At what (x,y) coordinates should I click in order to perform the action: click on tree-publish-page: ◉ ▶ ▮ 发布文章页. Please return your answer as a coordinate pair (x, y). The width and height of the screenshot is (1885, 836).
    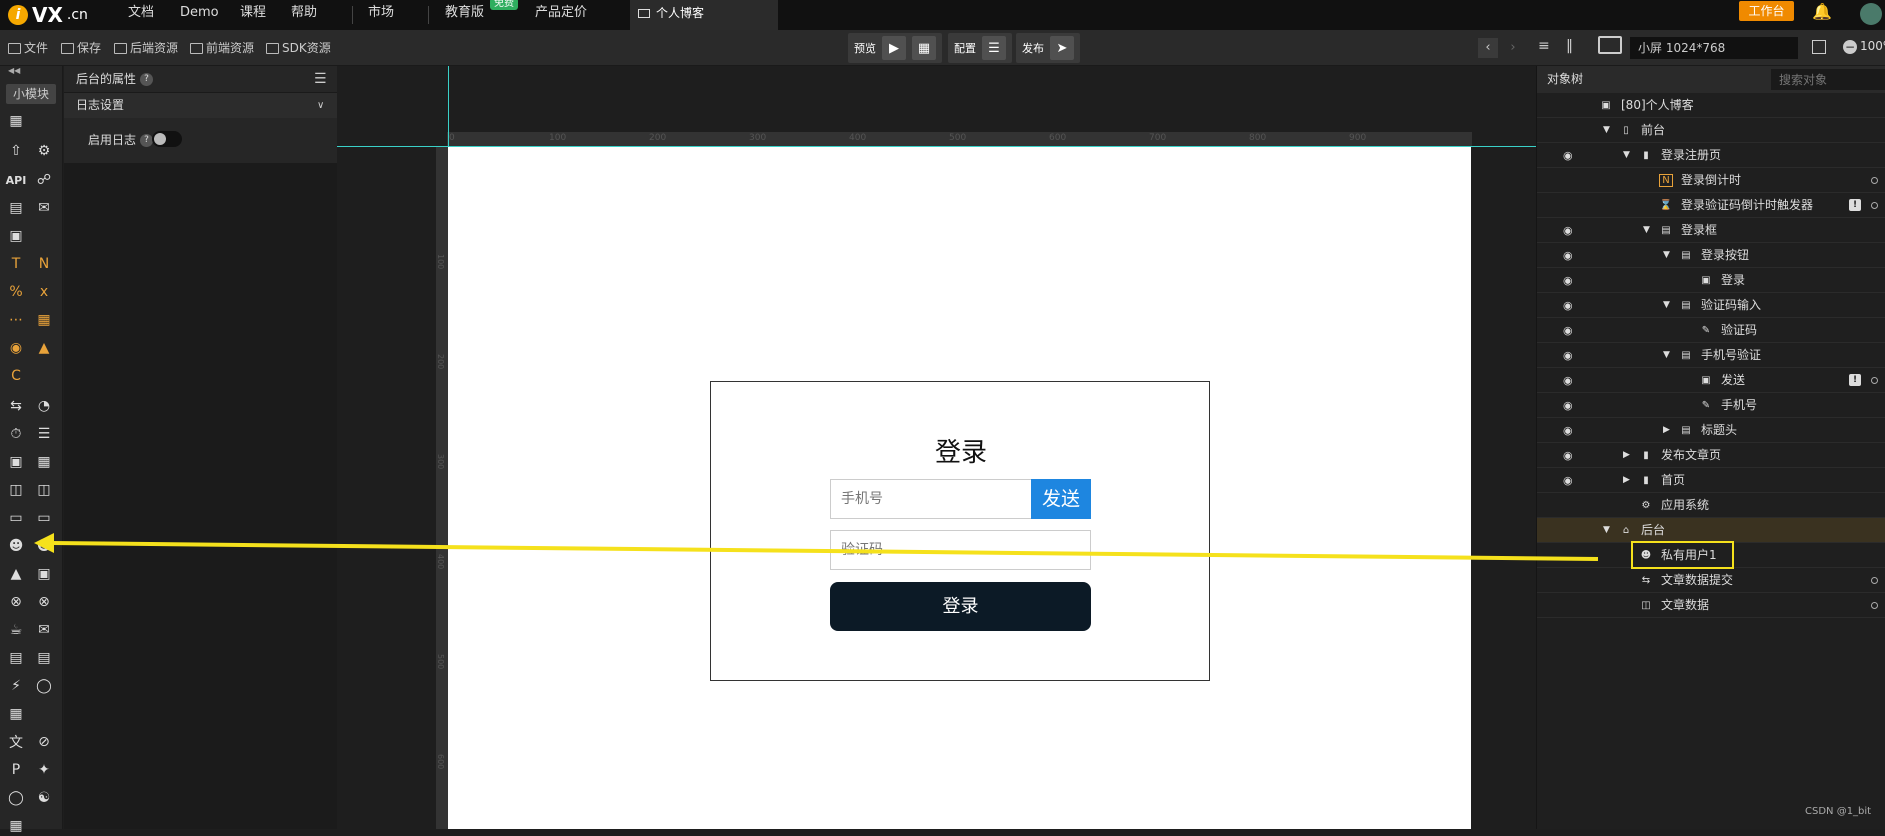
    Looking at the image, I should click on (1711, 455).